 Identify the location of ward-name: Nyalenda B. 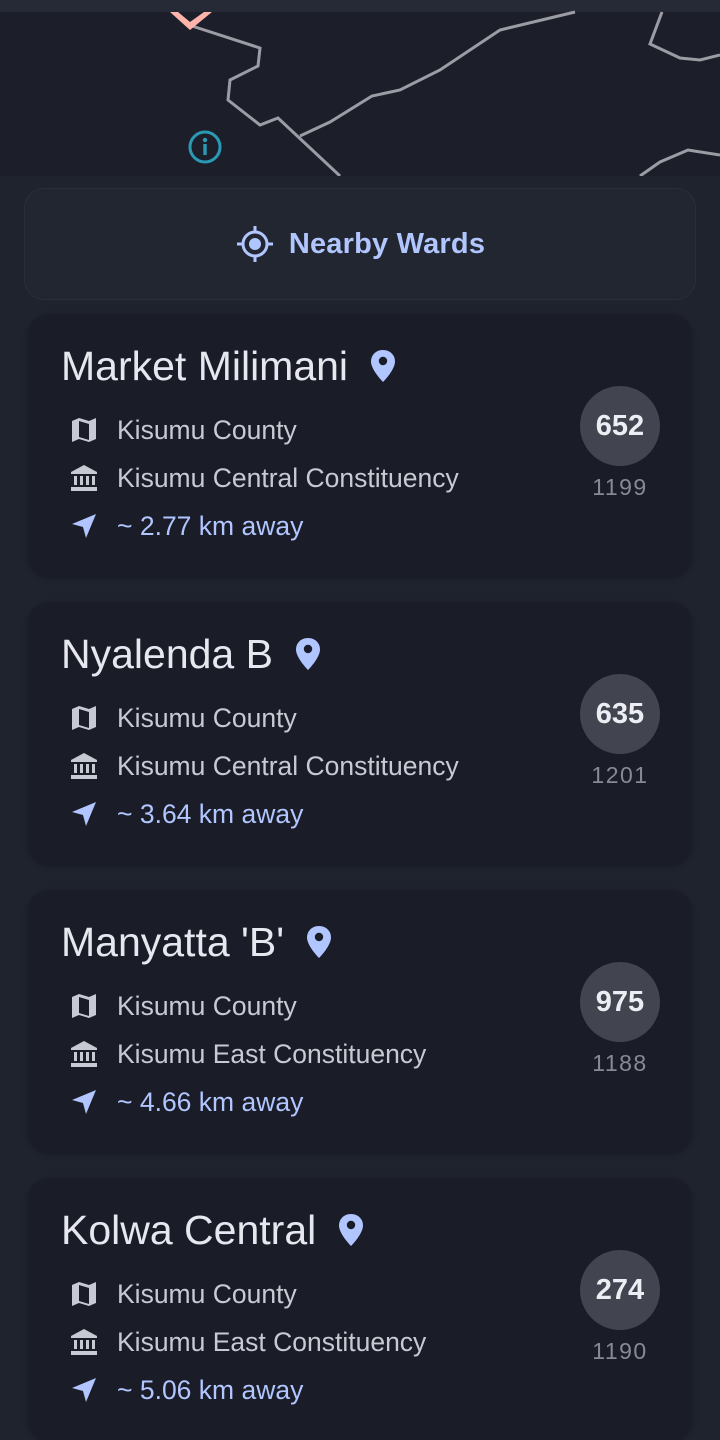
(167, 654).